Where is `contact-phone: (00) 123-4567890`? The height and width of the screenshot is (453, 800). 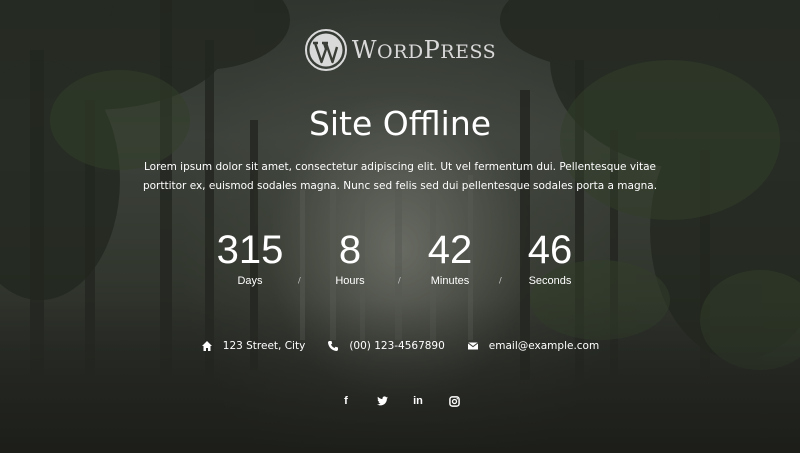
contact-phone: (00) 123-4567890 is located at coordinates (386, 346).